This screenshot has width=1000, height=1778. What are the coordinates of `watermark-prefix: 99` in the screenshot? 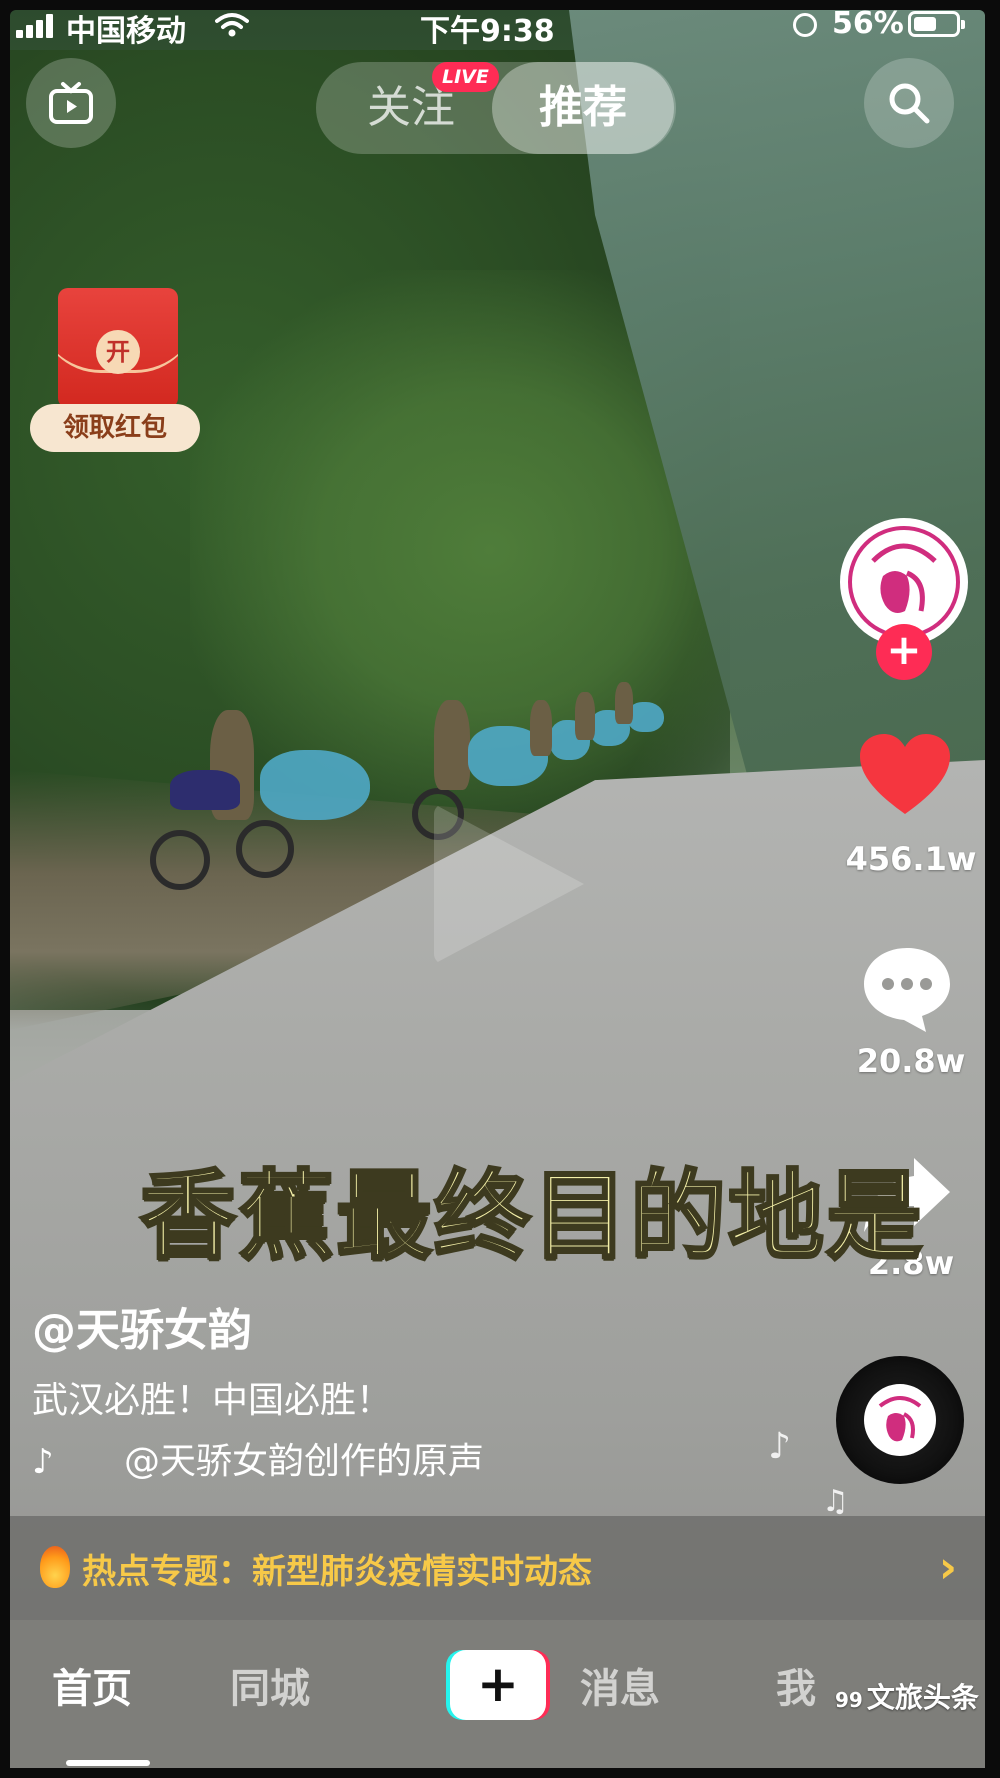 It's located at (849, 1700).